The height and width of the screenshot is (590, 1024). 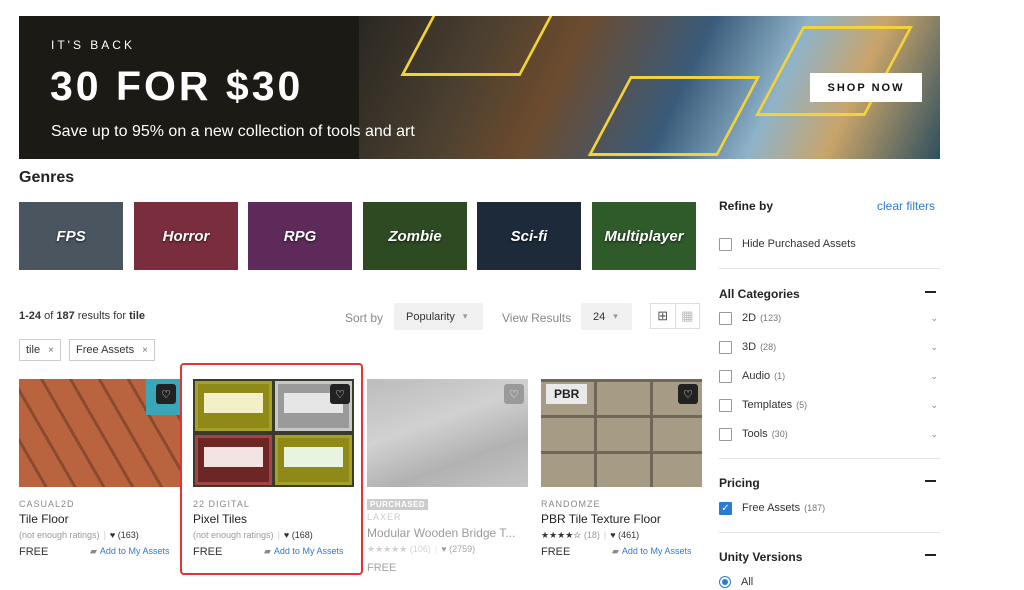 What do you see at coordinates (79, 535) in the screenshot?
I see `asset-ratings: (not enough ratings) | ♥ (163)` at bounding box center [79, 535].